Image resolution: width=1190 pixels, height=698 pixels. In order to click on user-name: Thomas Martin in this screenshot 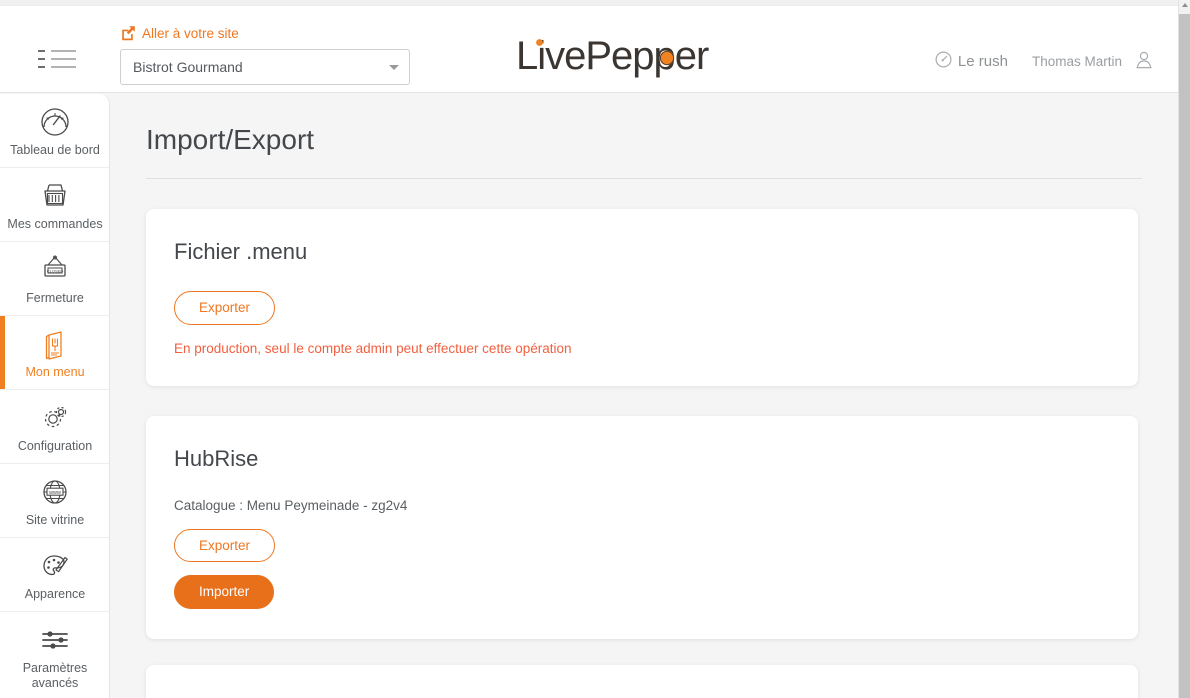, I will do `click(1076, 61)`.